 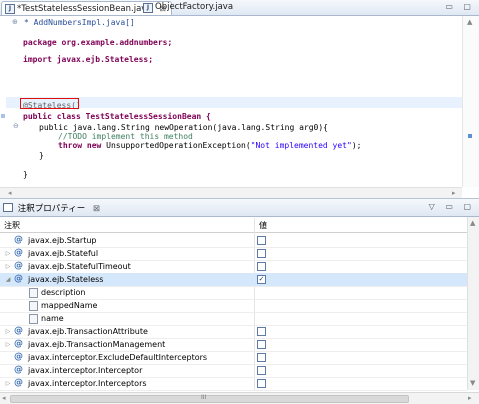 I want to click on expand-fold-icon: ⊕, so click(x=15, y=22).